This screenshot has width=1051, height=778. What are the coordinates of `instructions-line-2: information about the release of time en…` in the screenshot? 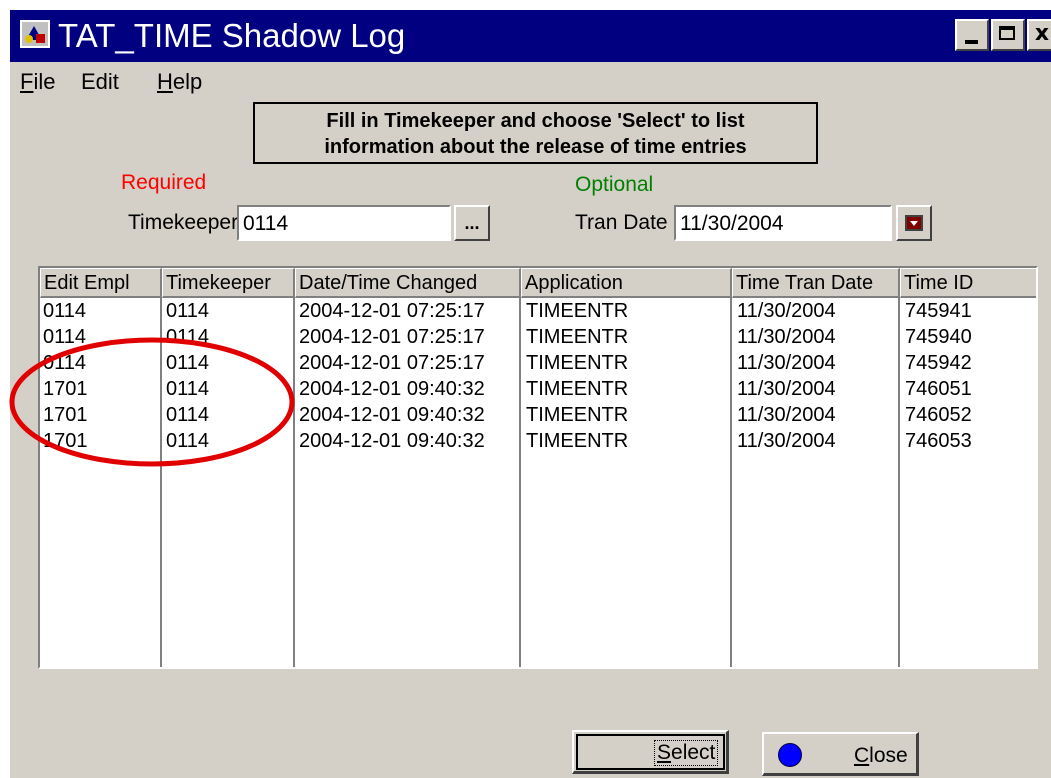 It's located at (535, 147).